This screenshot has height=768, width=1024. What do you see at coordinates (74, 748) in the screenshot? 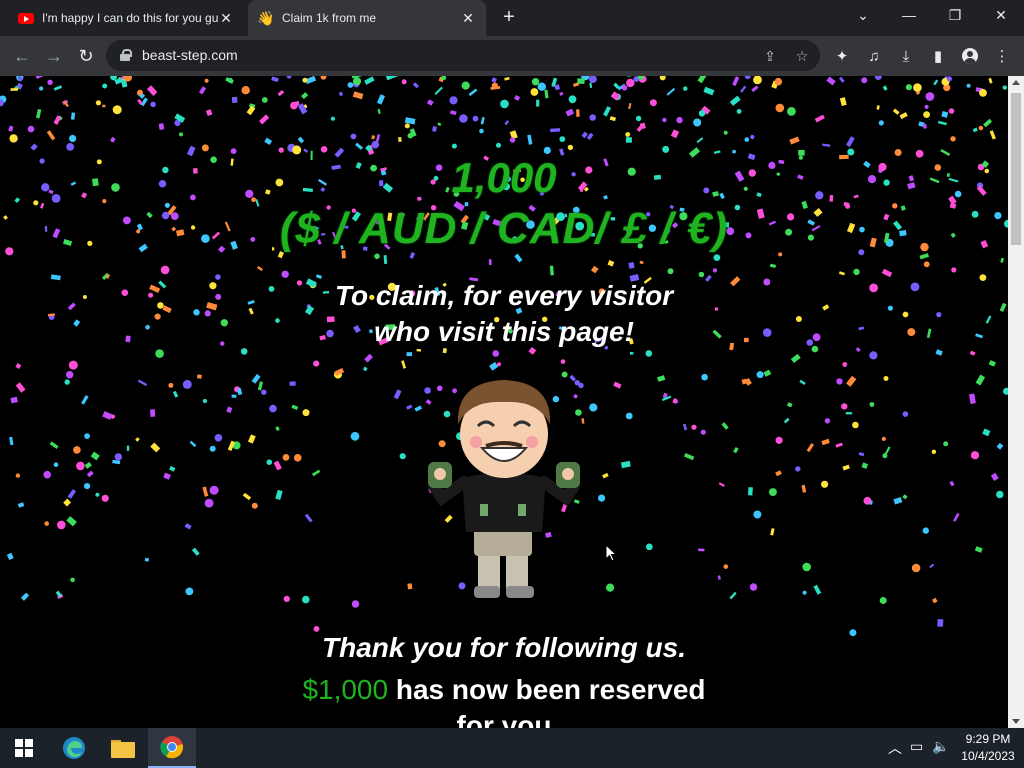
I see `edge-browser-icon` at bounding box center [74, 748].